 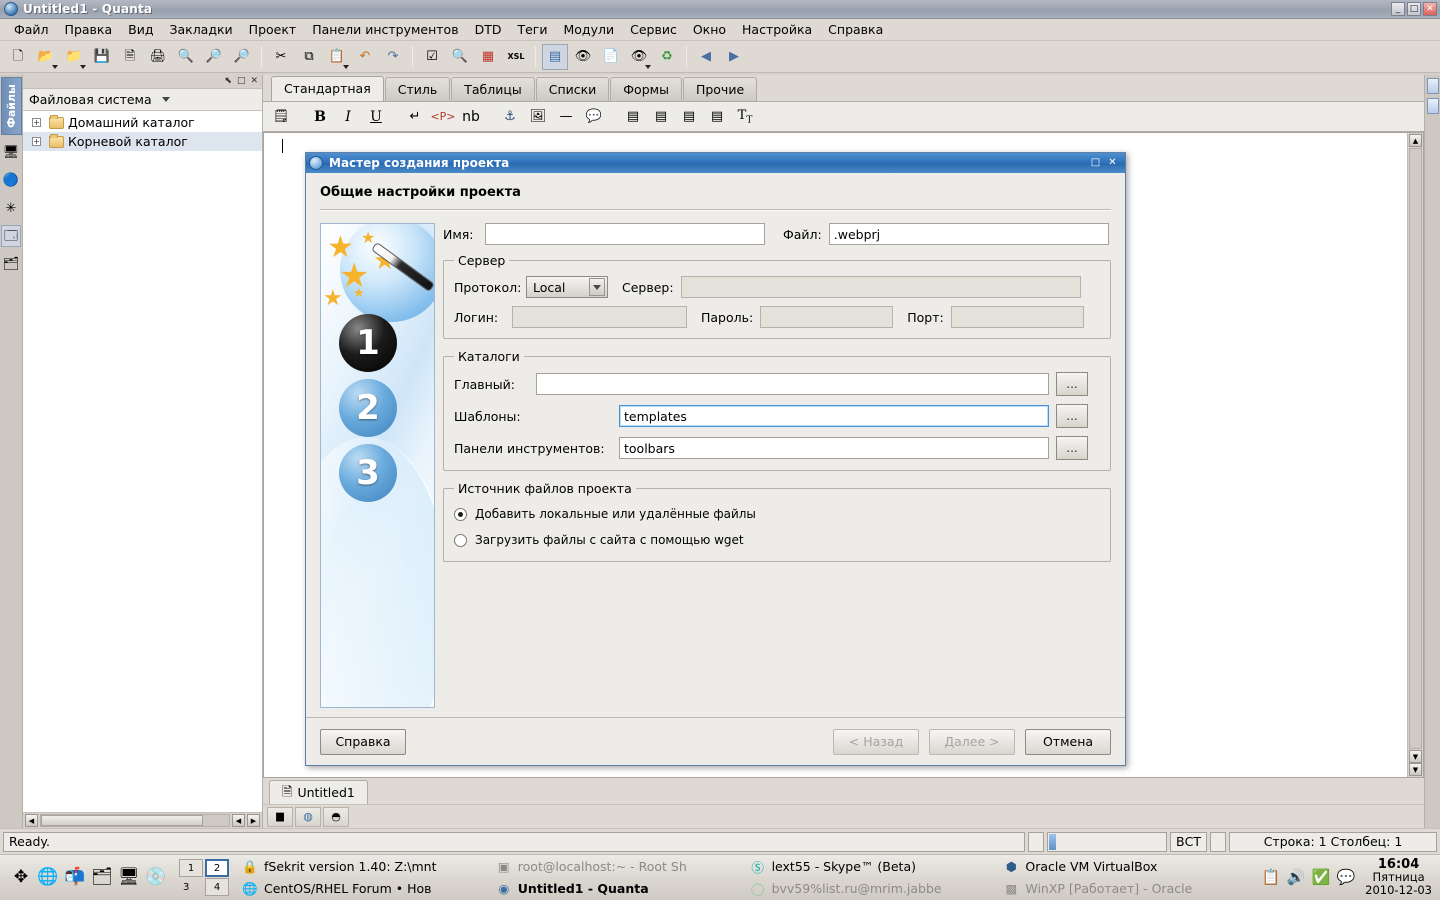 What do you see at coordinates (31, 820) in the screenshot?
I see `scroll-left-button: ◀` at bounding box center [31, 820].